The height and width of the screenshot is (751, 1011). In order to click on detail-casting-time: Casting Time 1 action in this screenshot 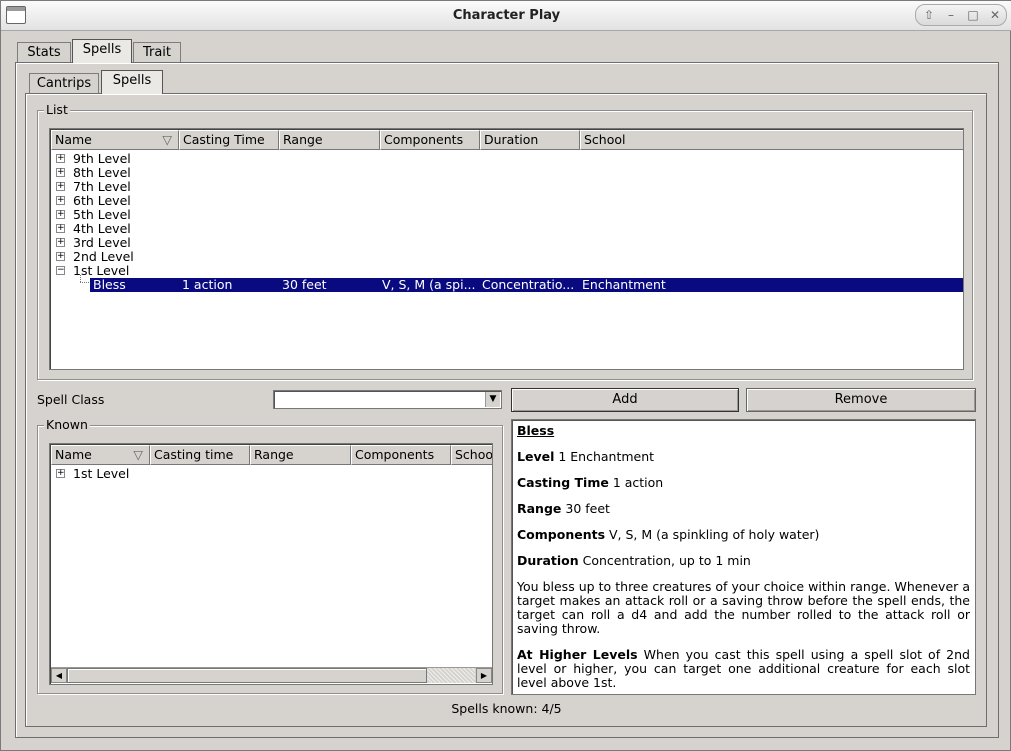, I will do `click(590, 482)`.